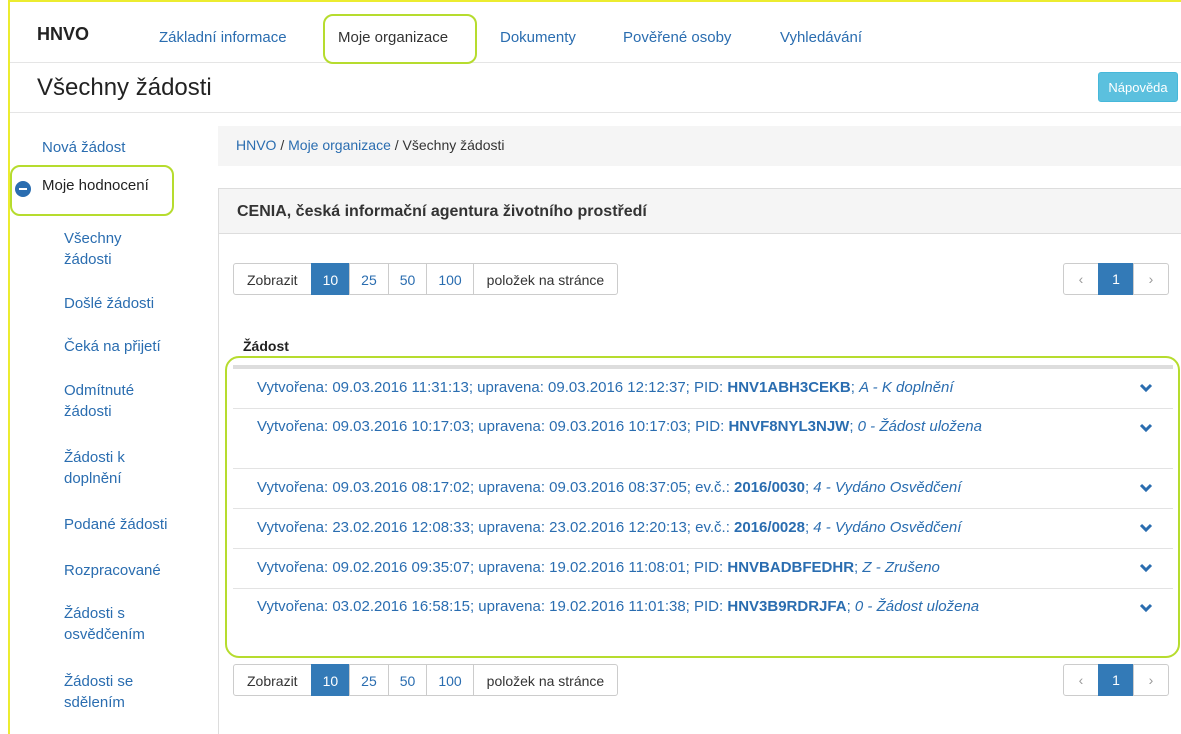  I want to click on sidebar-highlight-annotation, so click(92, 190).